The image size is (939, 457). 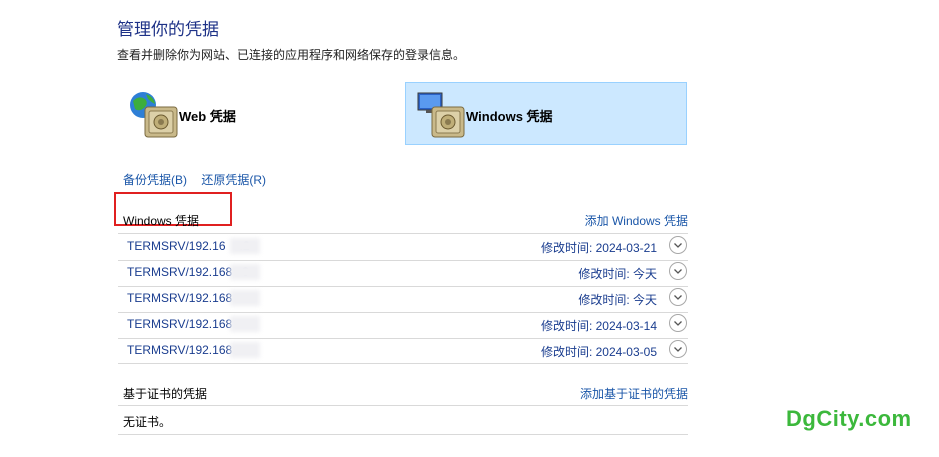 What do you see at coordinates (233, 180) in the screenshot?
I see `restore-credentials-link: 还原凭据(R)` at bounding box center [233, 180].